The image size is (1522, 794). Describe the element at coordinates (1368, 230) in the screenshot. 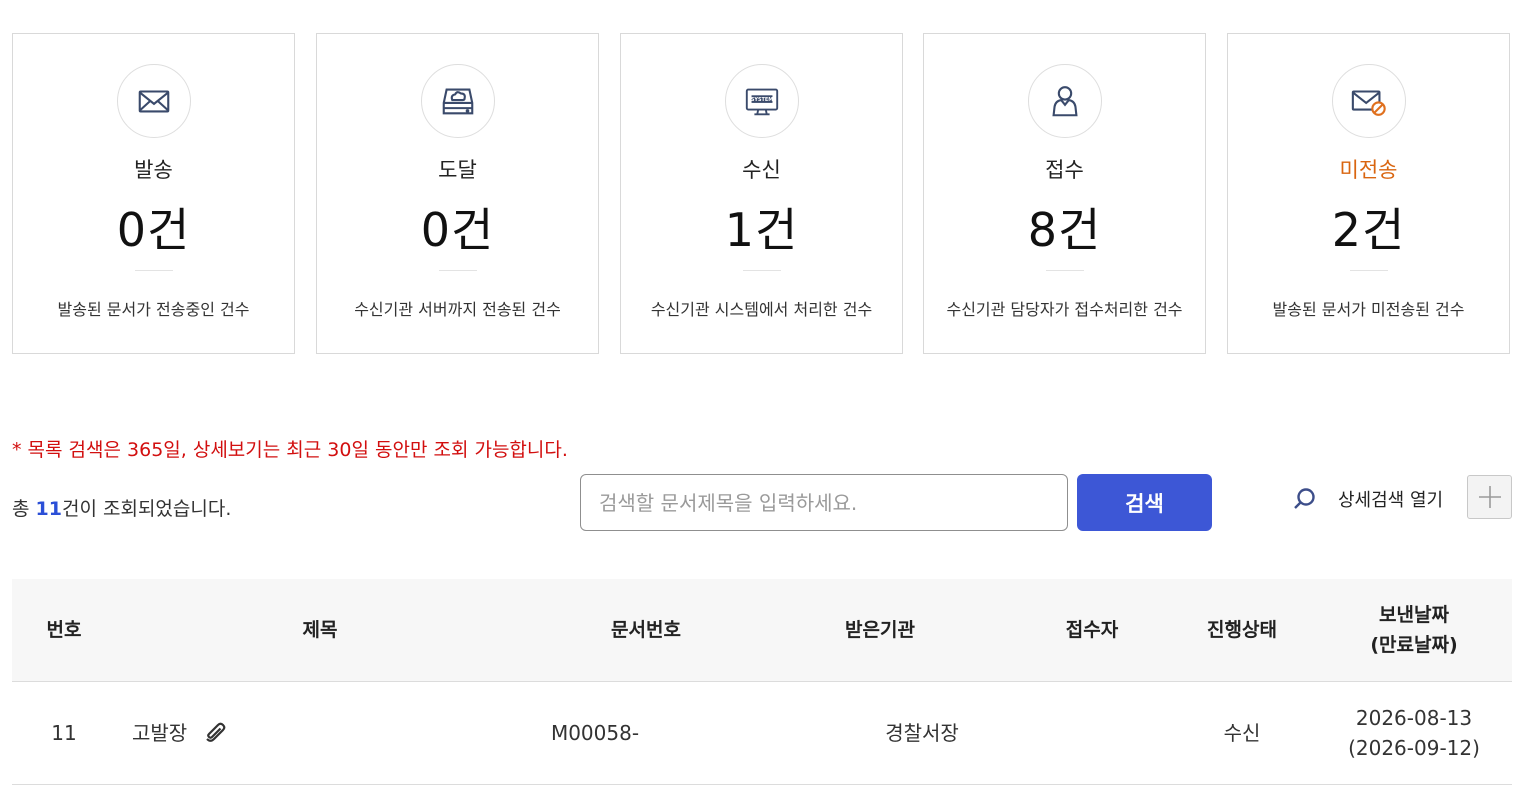

I see `card-count: 2건` at that location.